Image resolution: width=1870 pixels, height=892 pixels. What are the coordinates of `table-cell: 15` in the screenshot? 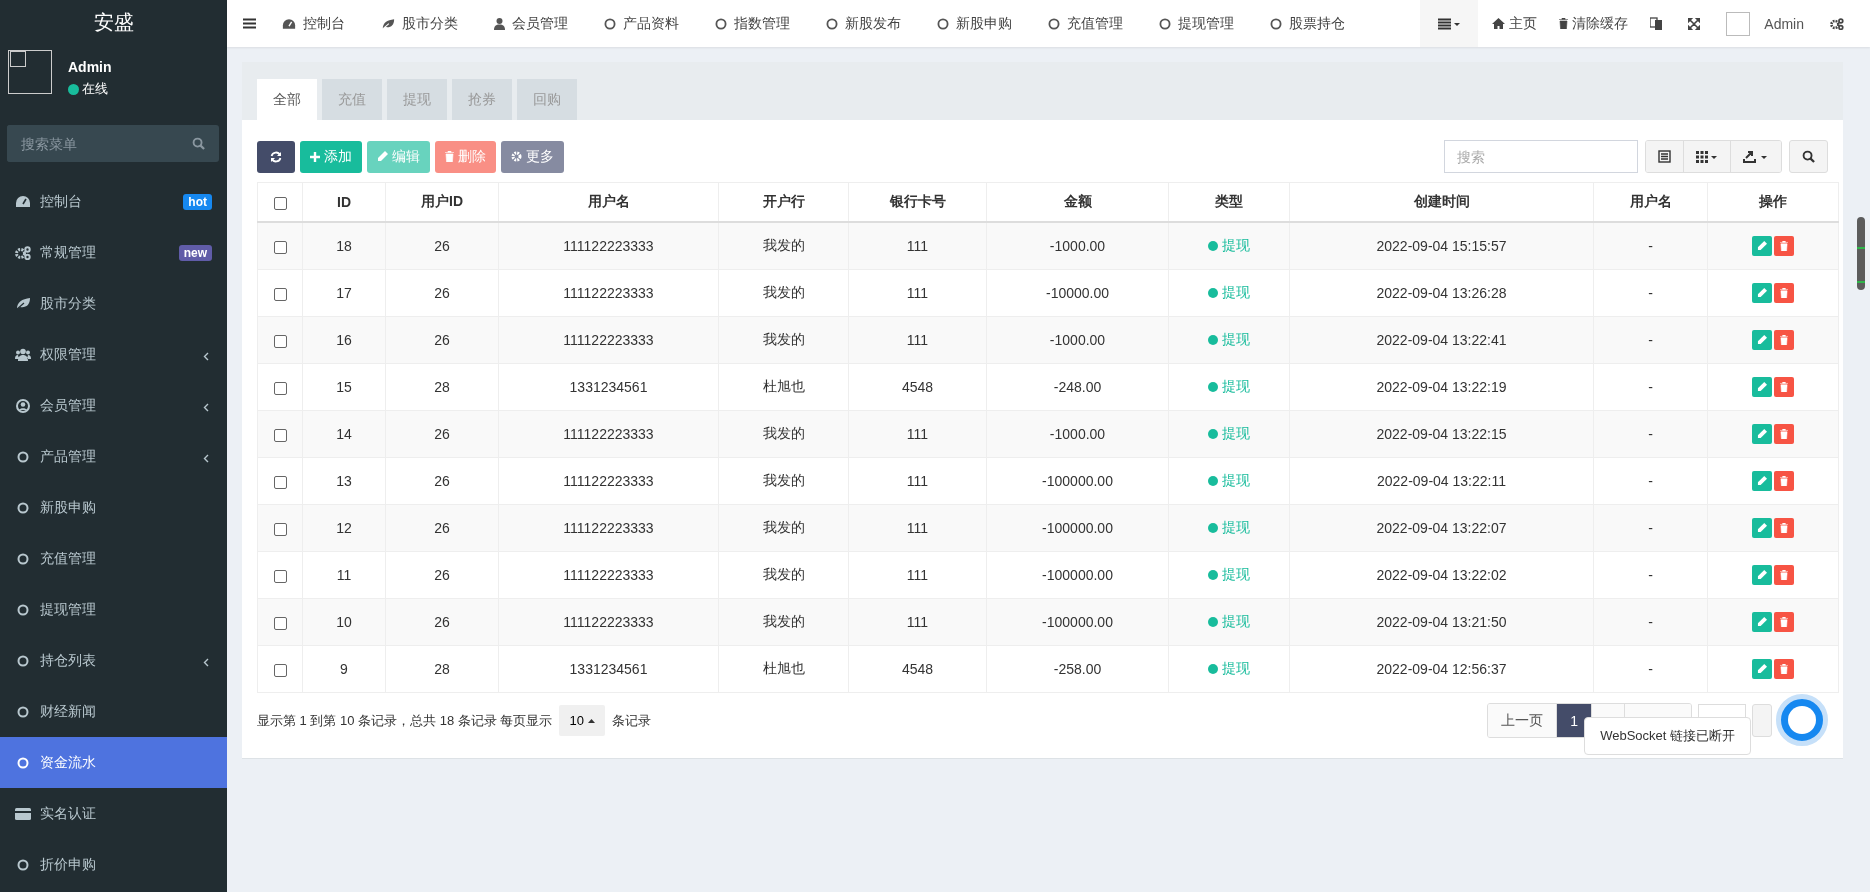 It's located at (344, 387).